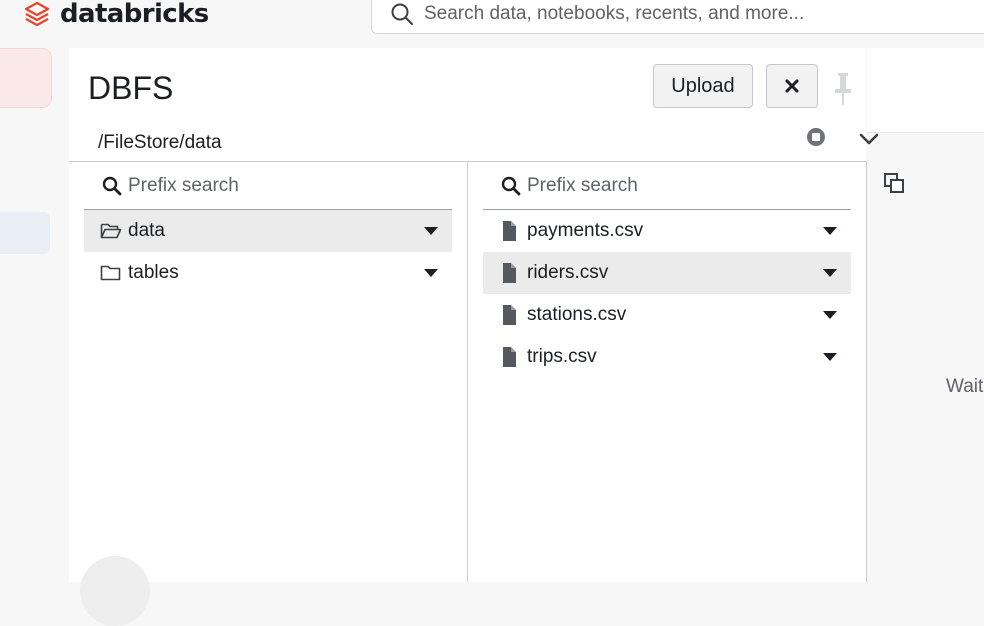  What do you see at coordinates (268, 273) in the screenshot?
I see `folder-item-tables: tables` at bounding box center [268, 273].